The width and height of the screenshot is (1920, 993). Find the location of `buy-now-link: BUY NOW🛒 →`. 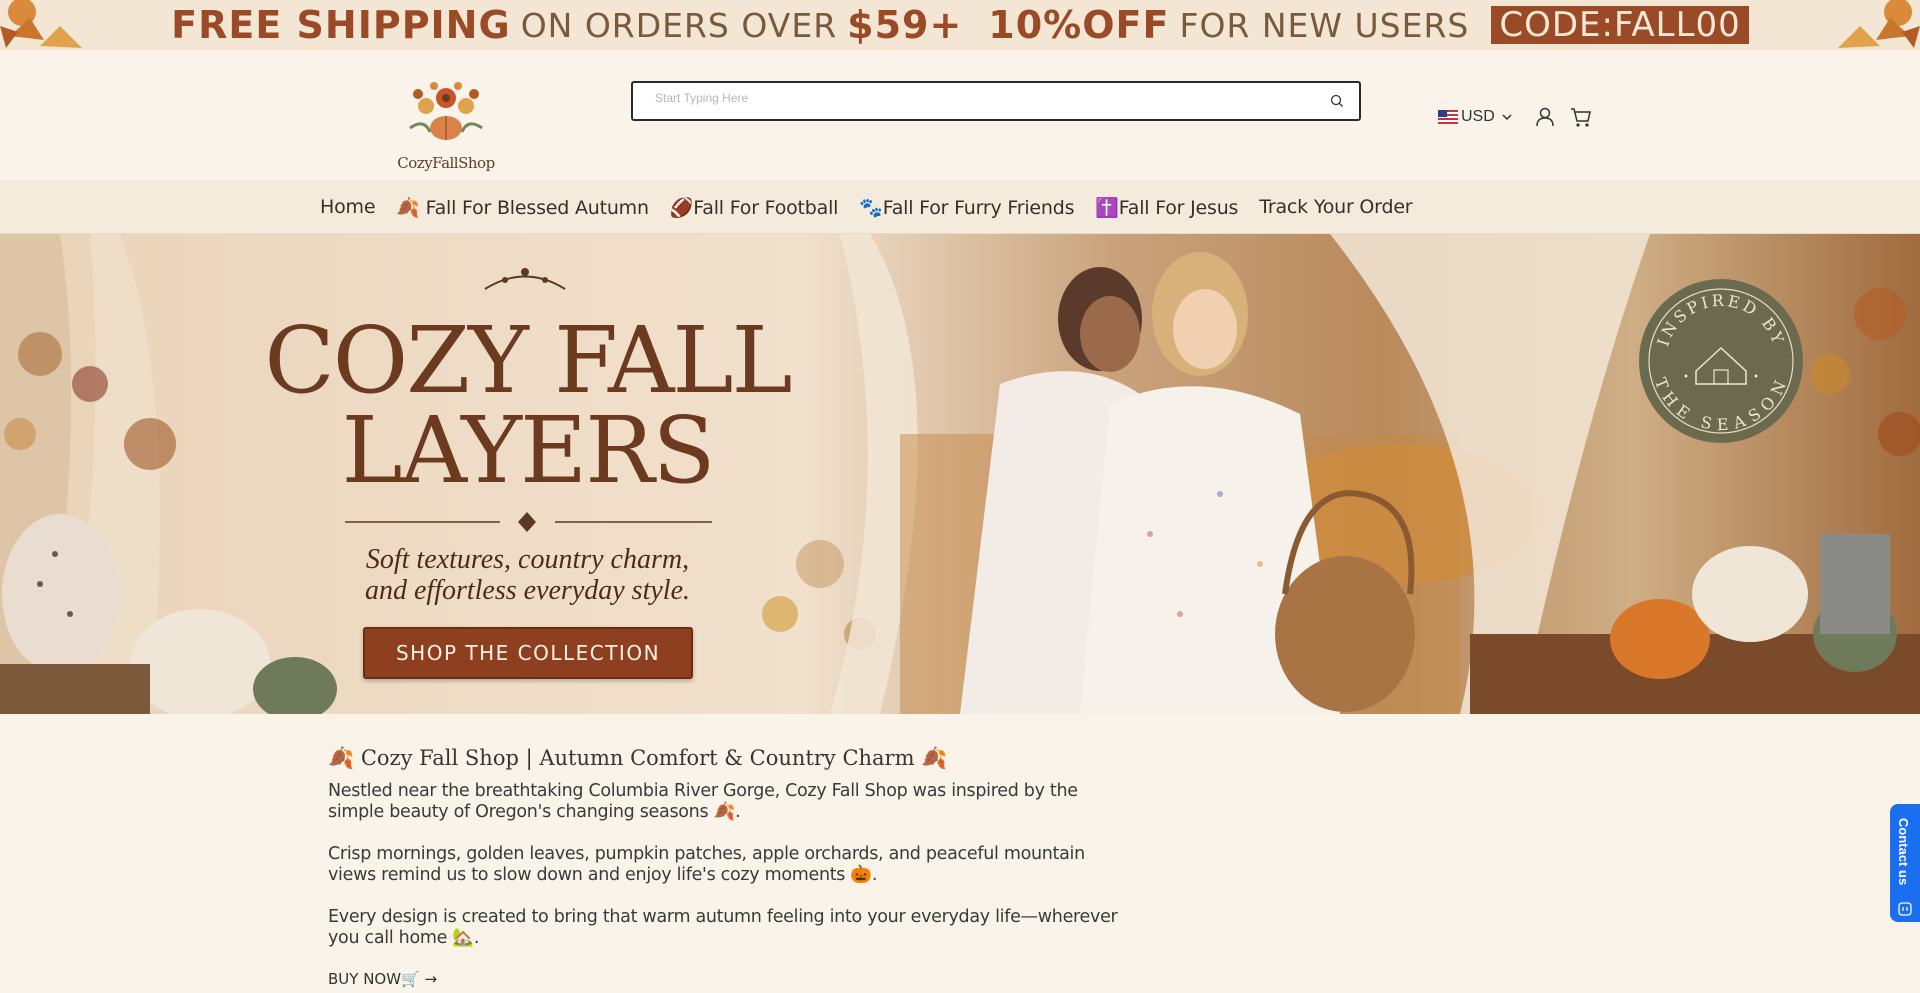

buy-now-link: BUY NOW🛒 → is located at coordinates (728, 979).